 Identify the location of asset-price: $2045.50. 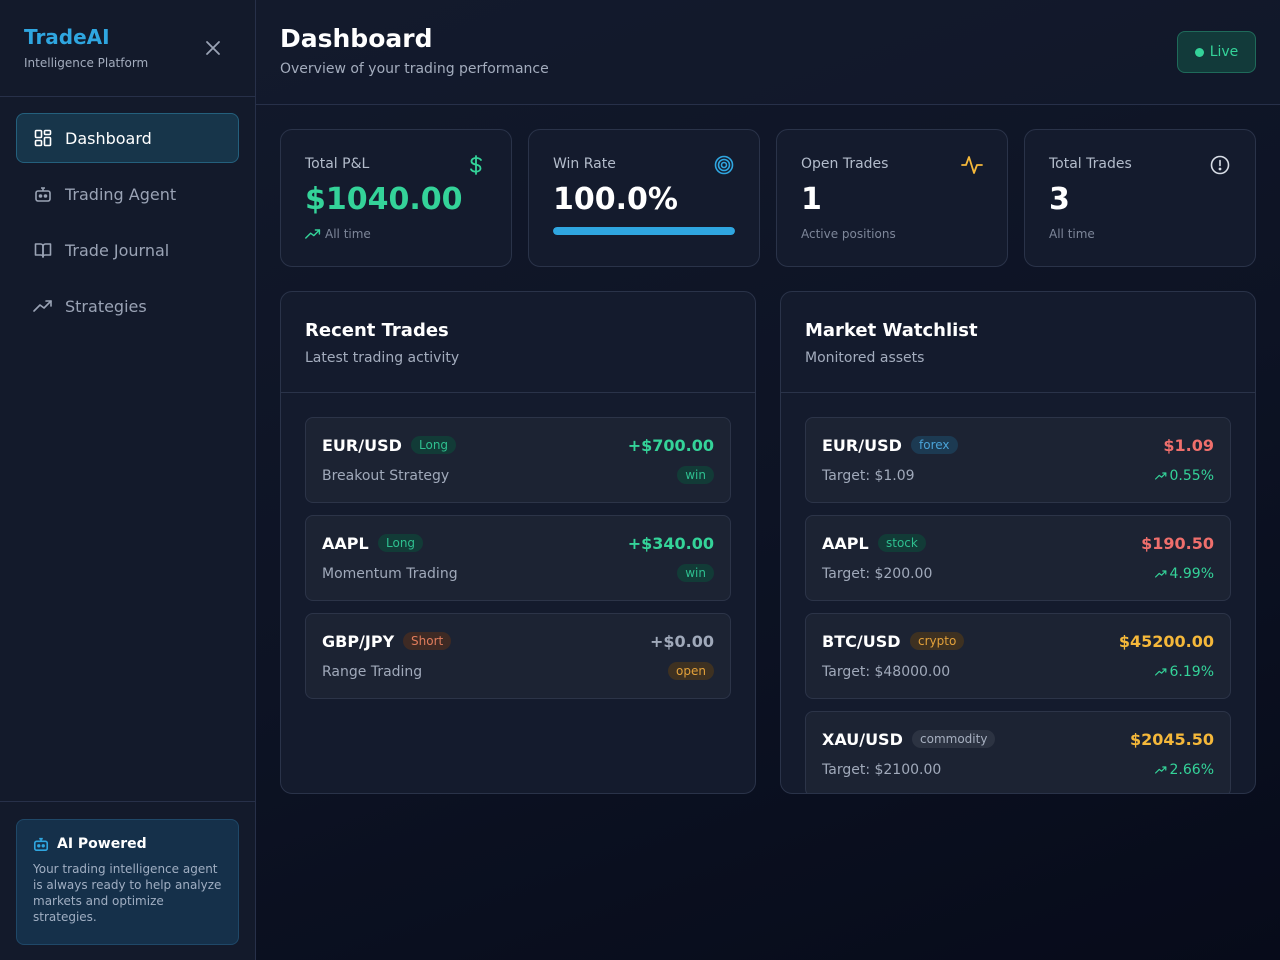
(1171, 739).